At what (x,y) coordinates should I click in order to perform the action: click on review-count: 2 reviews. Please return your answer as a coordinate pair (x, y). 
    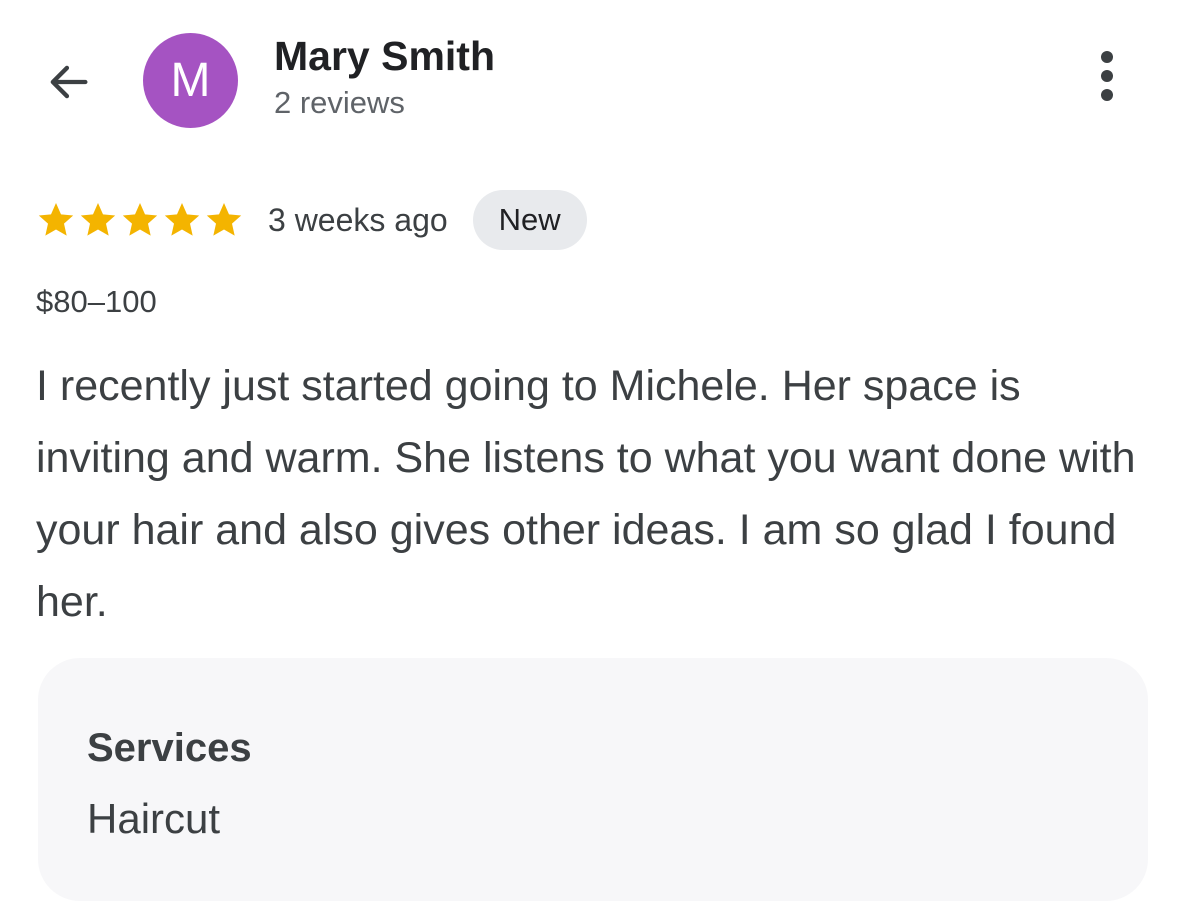
    Looking at the image, I should click on (339, 102).